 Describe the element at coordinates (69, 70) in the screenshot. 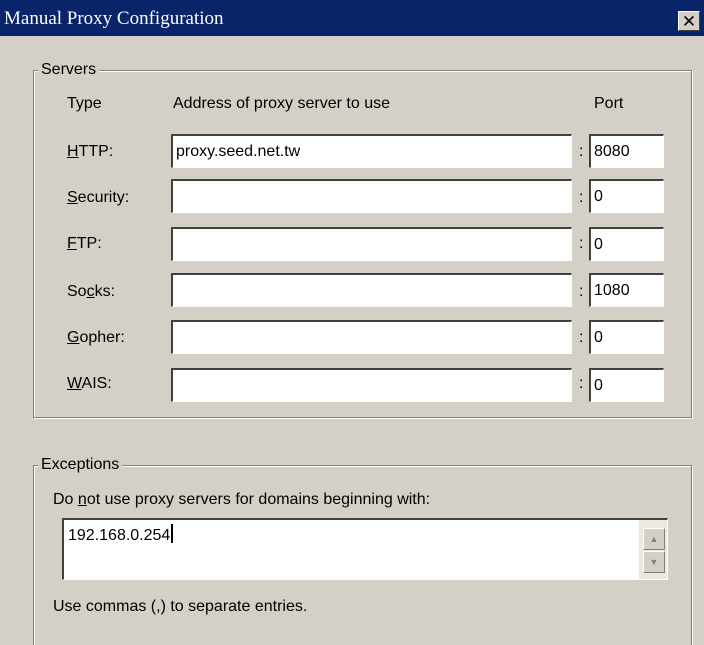

I see `servers-legend: Servers` at that location.